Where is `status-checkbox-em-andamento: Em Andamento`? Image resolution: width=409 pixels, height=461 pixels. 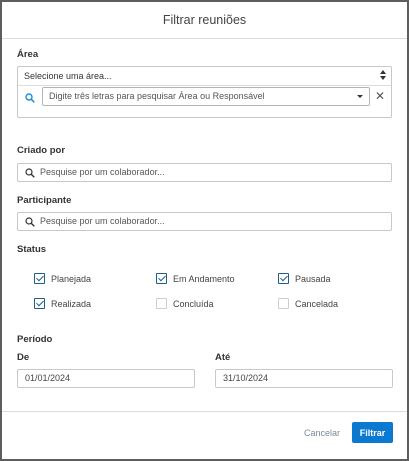
status-checkbox-em-andamento: Em Andamento is located at coordinates (195, 278).